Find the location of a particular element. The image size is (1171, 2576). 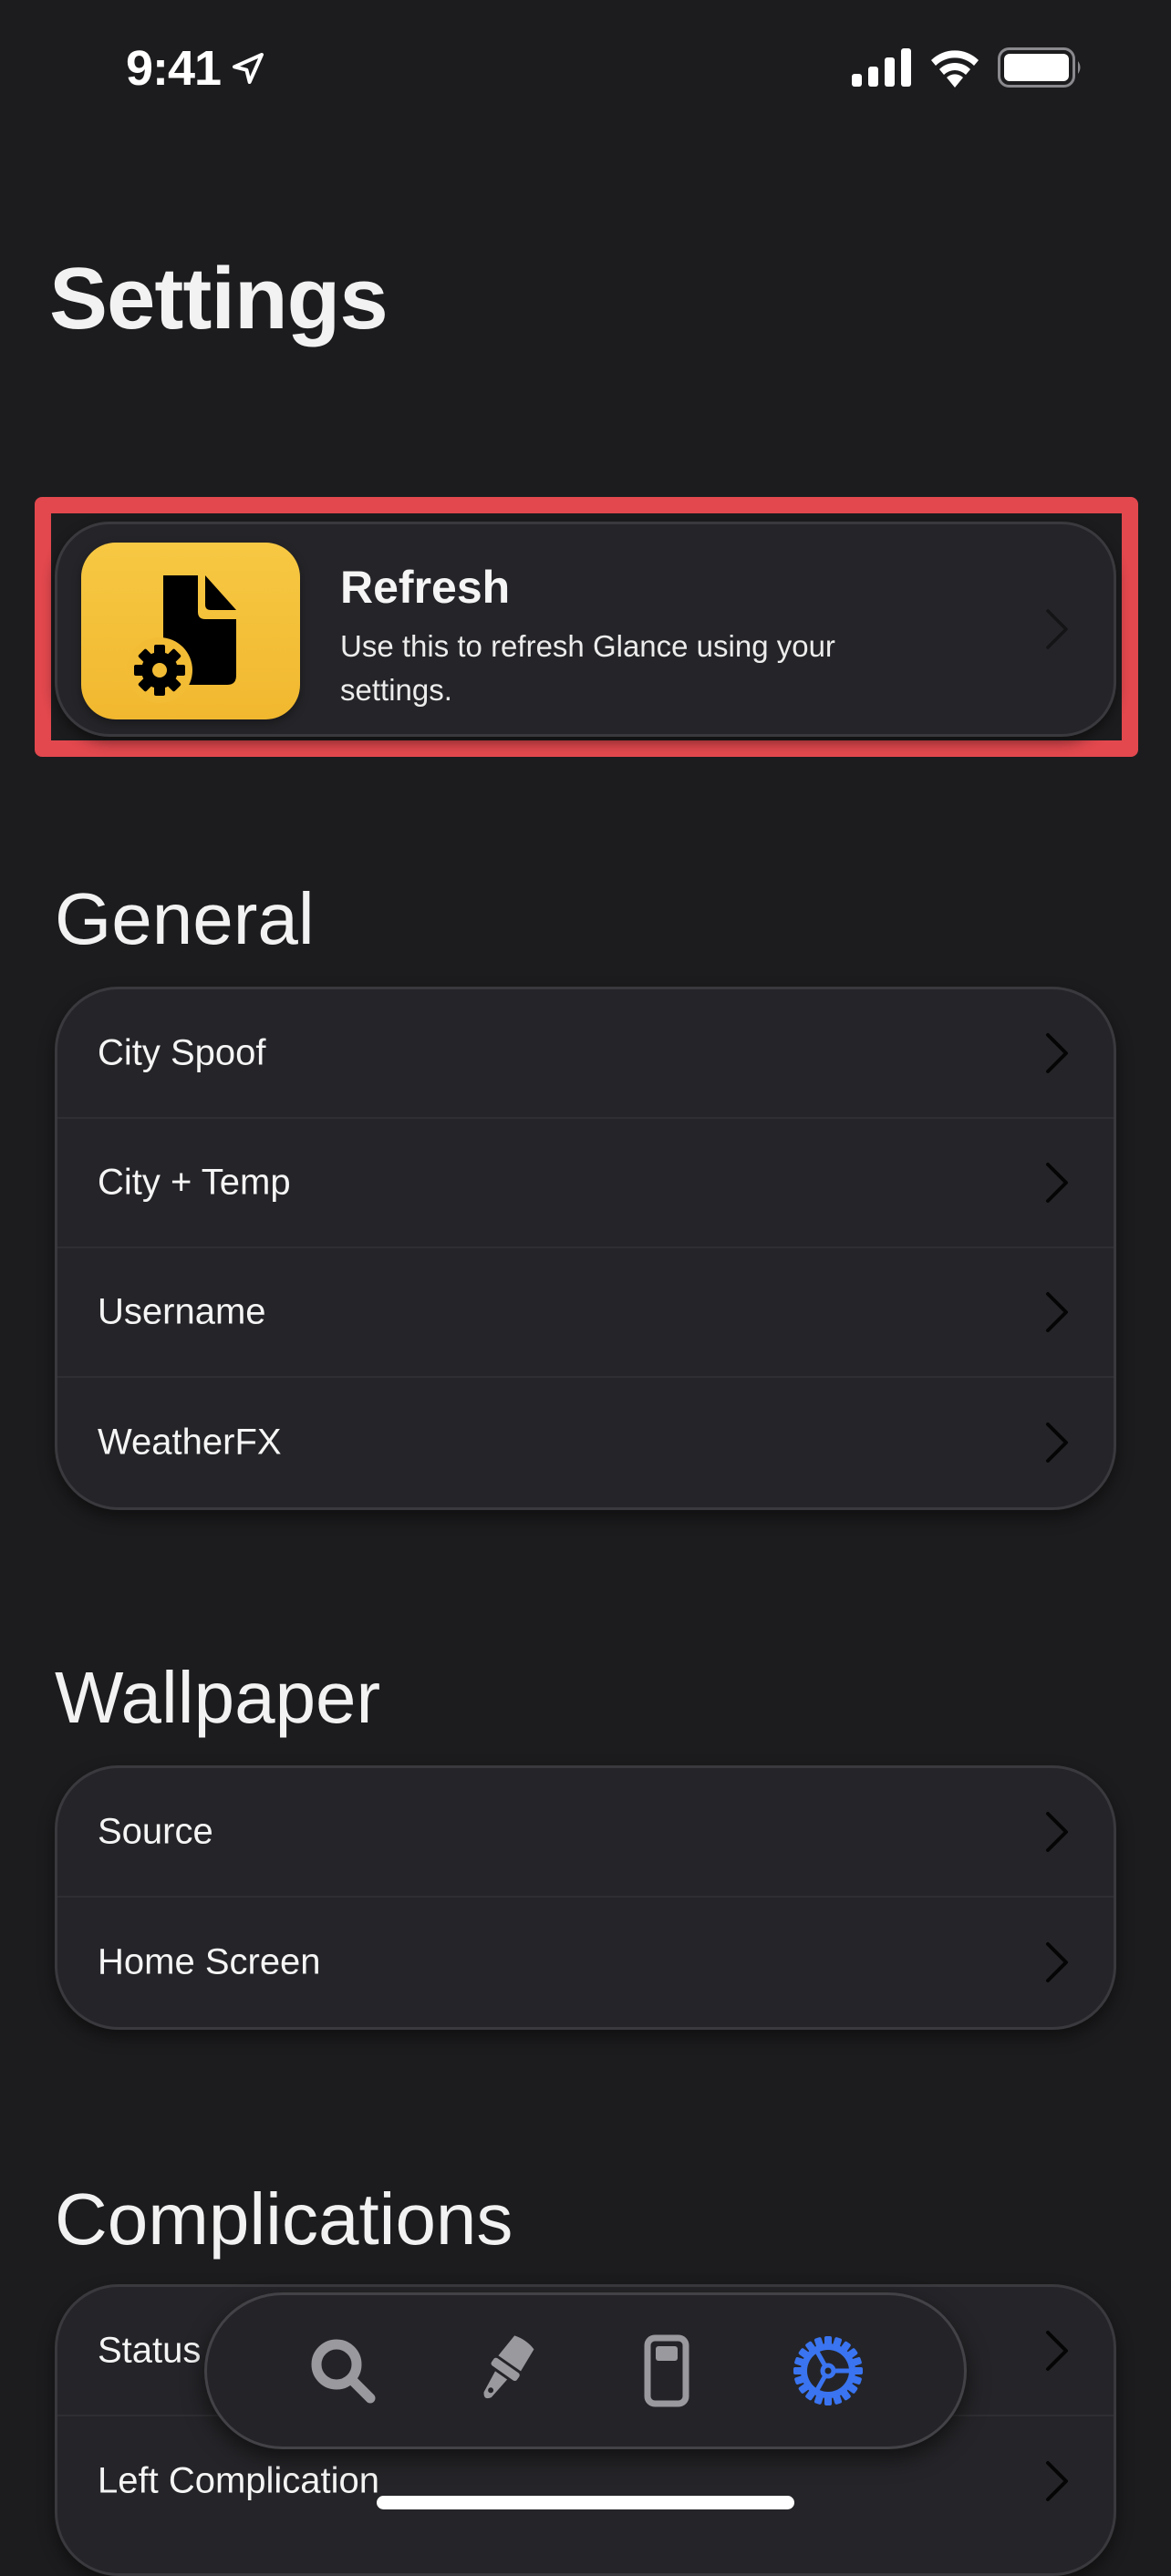

row-label: Left Complication is located at coordinates (239, 2480).